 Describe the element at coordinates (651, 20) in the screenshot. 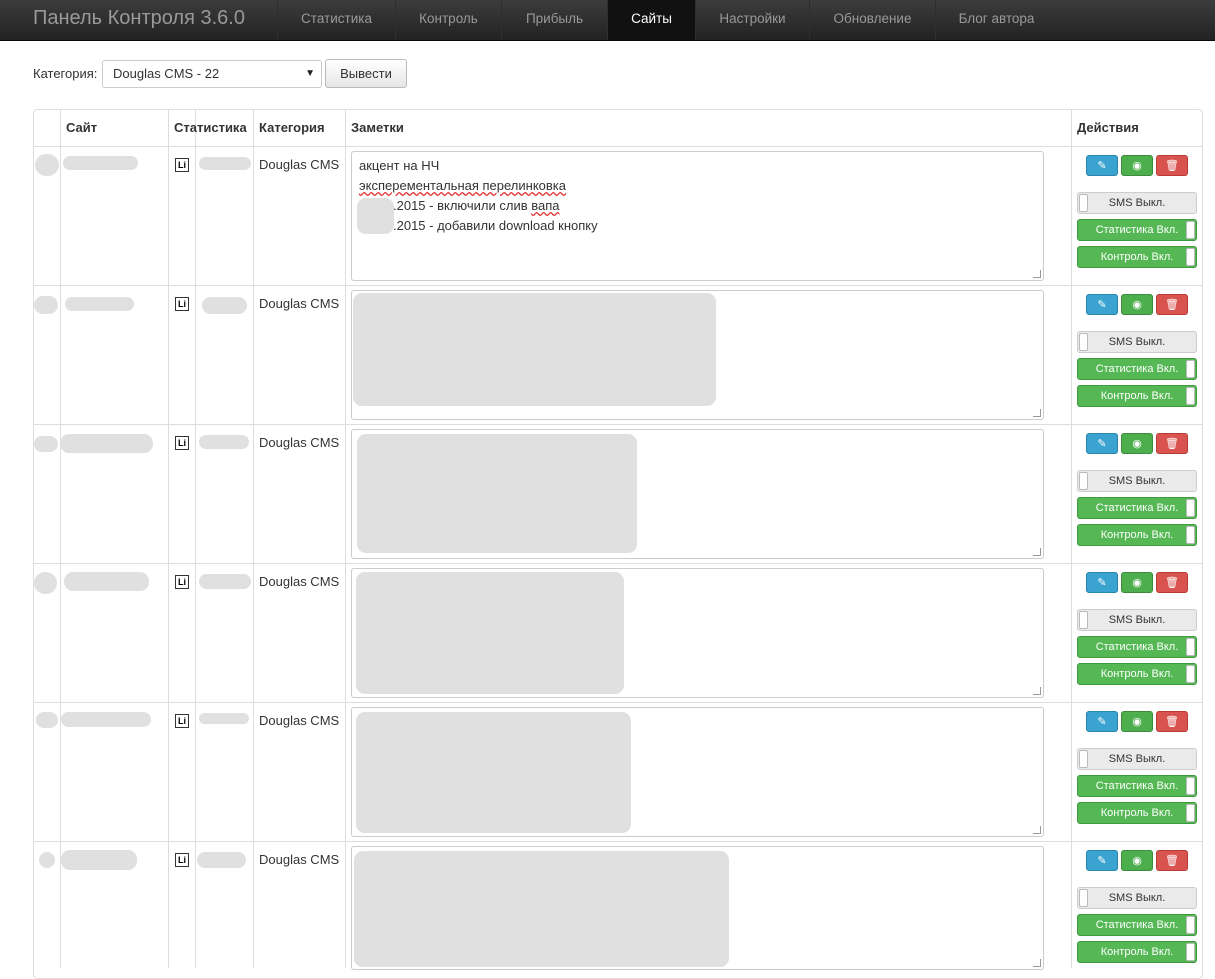

I see `nav-sites: Сайты` at that location.